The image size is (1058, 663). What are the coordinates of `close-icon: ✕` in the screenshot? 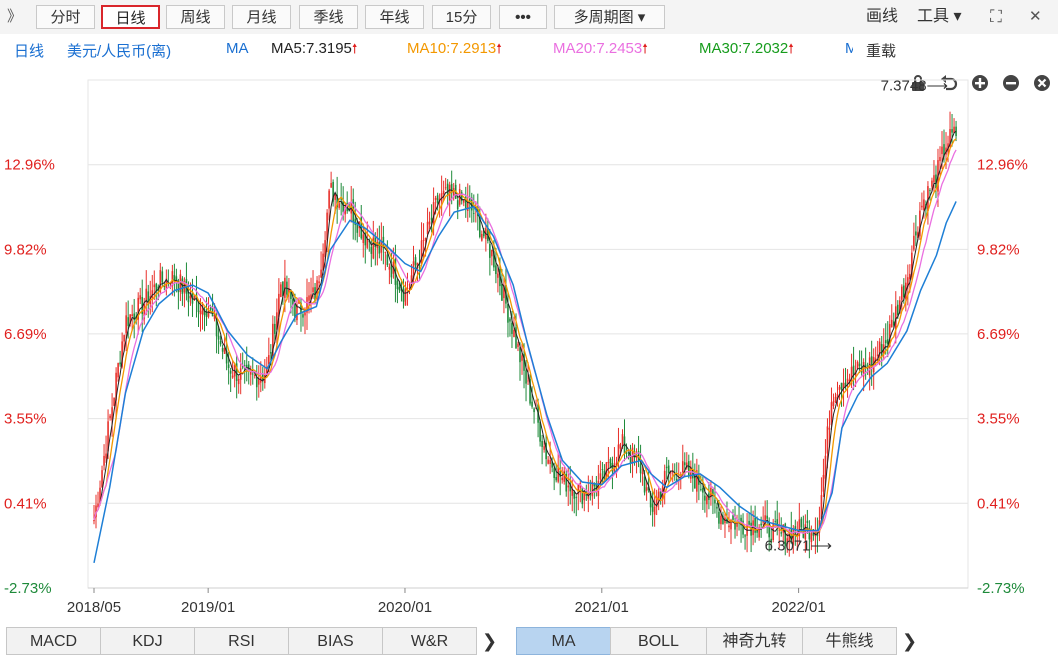 It's located at (1035, 17).